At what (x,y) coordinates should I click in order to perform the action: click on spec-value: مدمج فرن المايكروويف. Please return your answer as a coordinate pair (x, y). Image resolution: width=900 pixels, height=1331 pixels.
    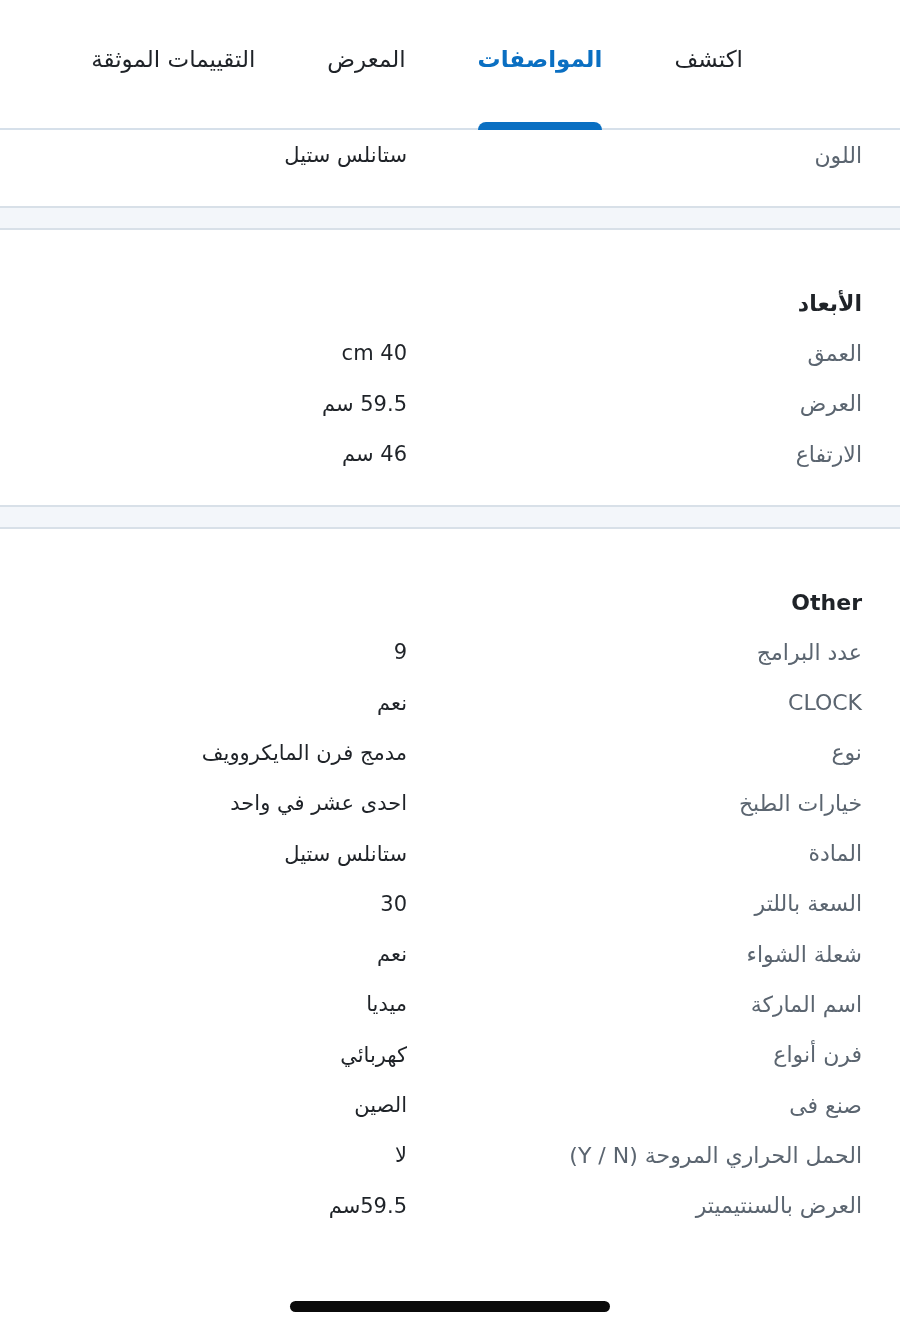
    Looking at the image, I should click on (304, 752).